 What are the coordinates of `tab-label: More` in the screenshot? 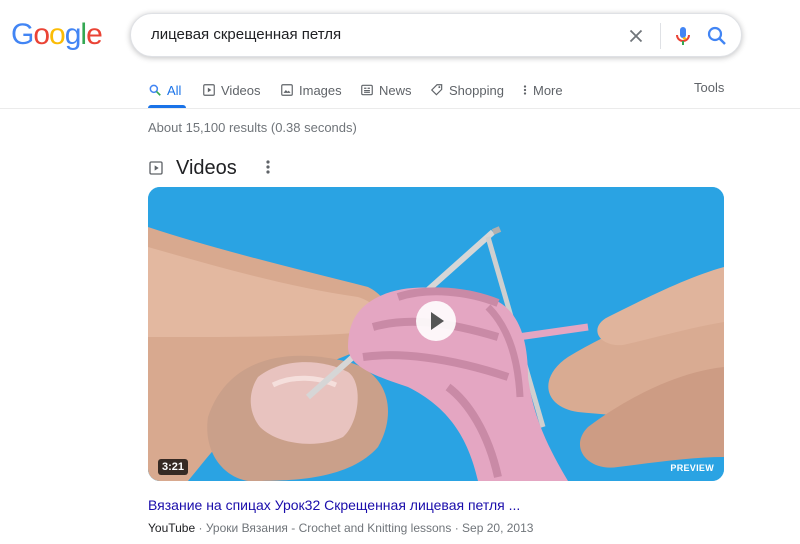 It's located at (548, 90).